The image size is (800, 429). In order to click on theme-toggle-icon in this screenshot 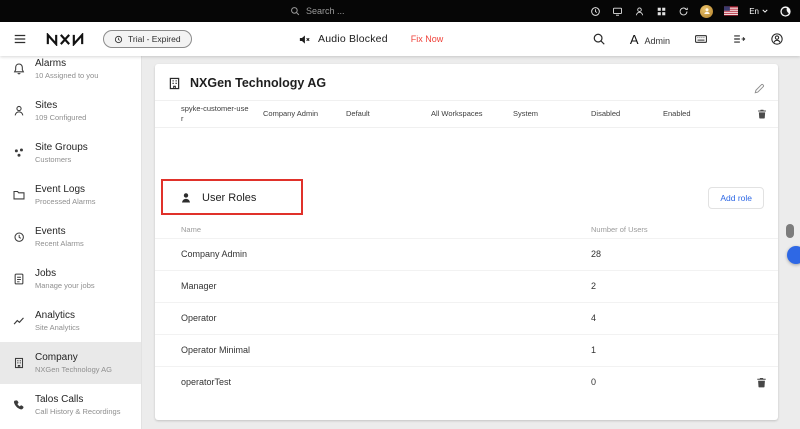, I will do `click(785, 11)`.